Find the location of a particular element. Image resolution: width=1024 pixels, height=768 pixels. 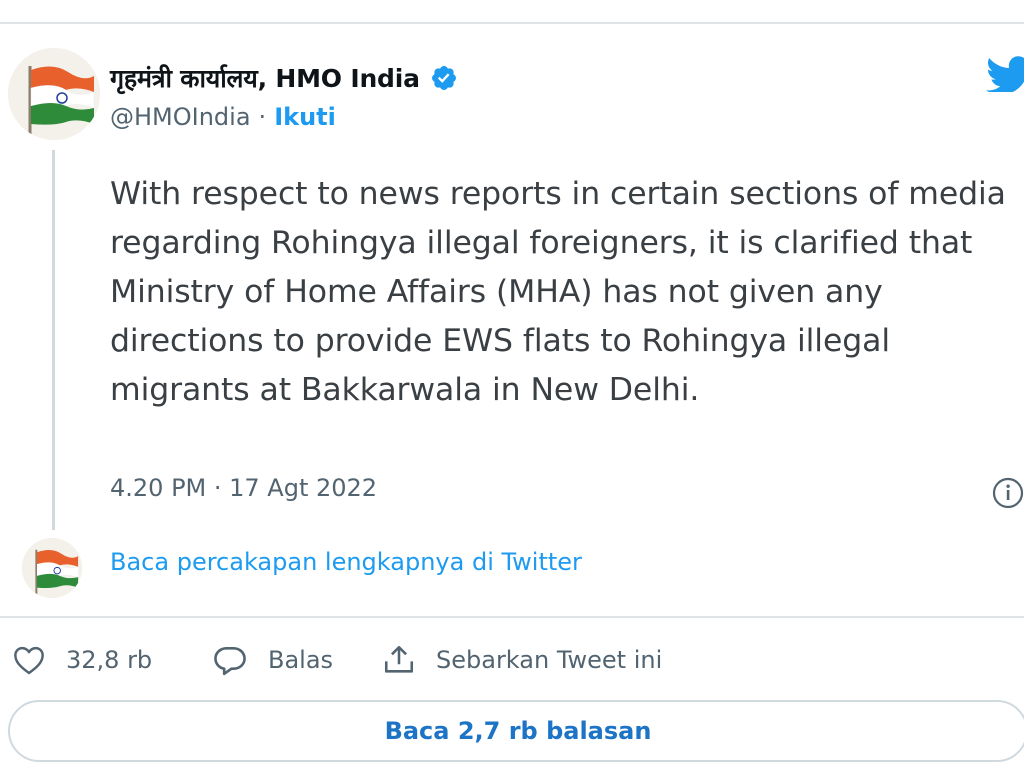

read-replies-button: Baca 2,7 rb balasan is located at coordinates (516, 731).